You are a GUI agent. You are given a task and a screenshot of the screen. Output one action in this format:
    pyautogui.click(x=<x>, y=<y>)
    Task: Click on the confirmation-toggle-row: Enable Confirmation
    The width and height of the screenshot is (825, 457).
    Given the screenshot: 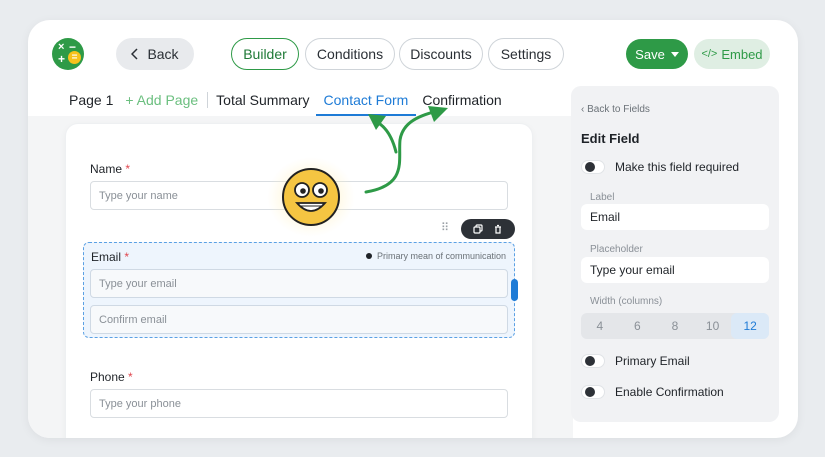 What is the action you would take?
    pyautogui.click(x=652, y=392)
    